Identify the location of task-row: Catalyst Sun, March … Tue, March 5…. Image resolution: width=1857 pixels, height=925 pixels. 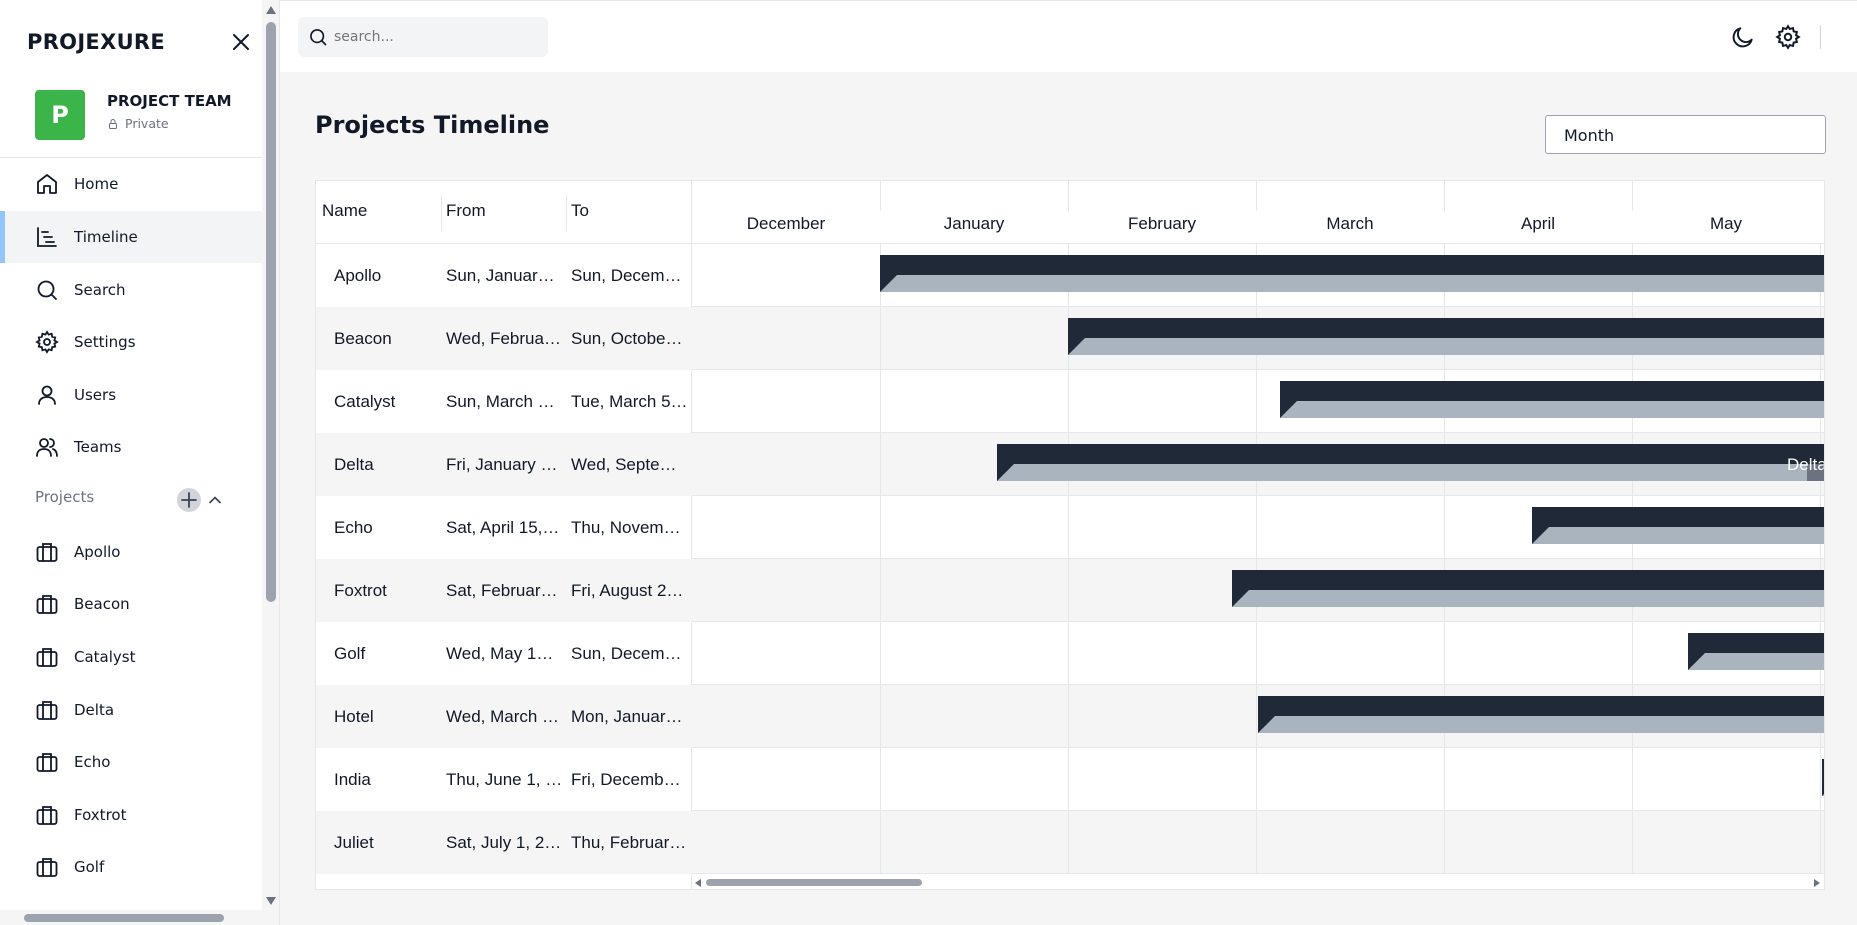
(504, 401).